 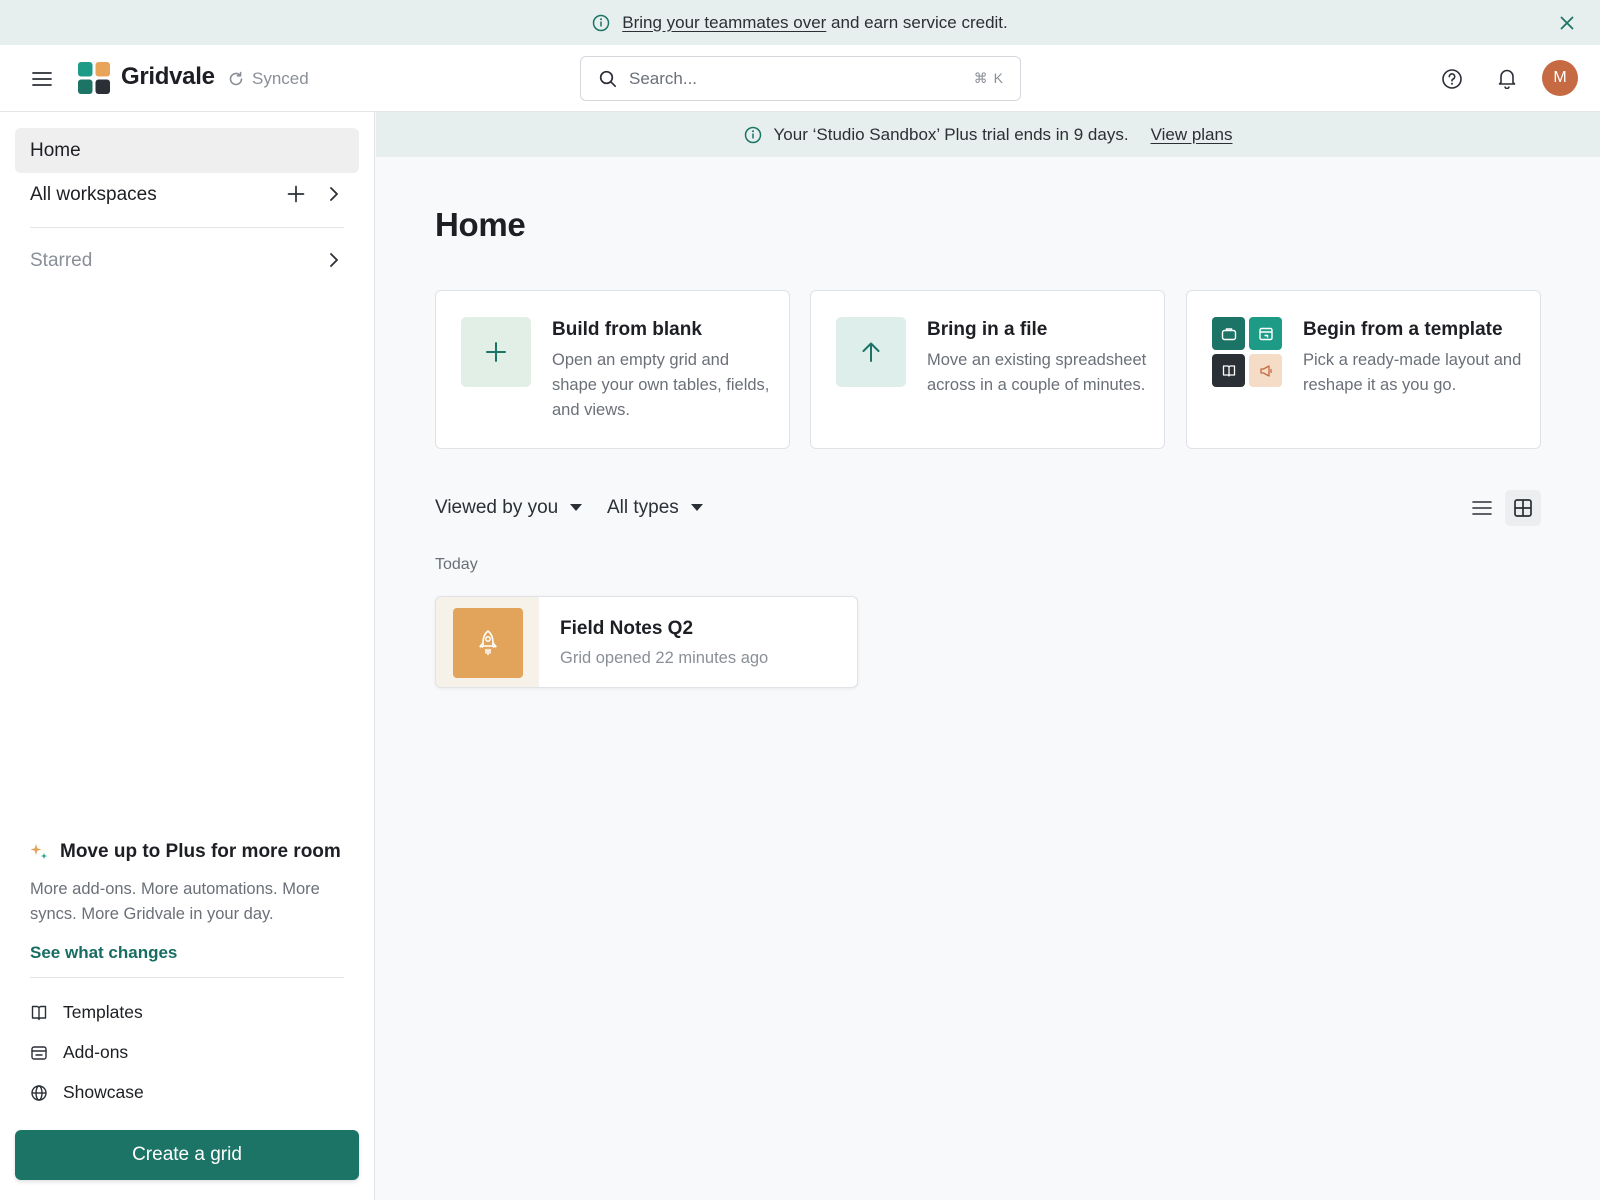 I want to click on search-box: ⌘ K, so click(x=800, y=78).